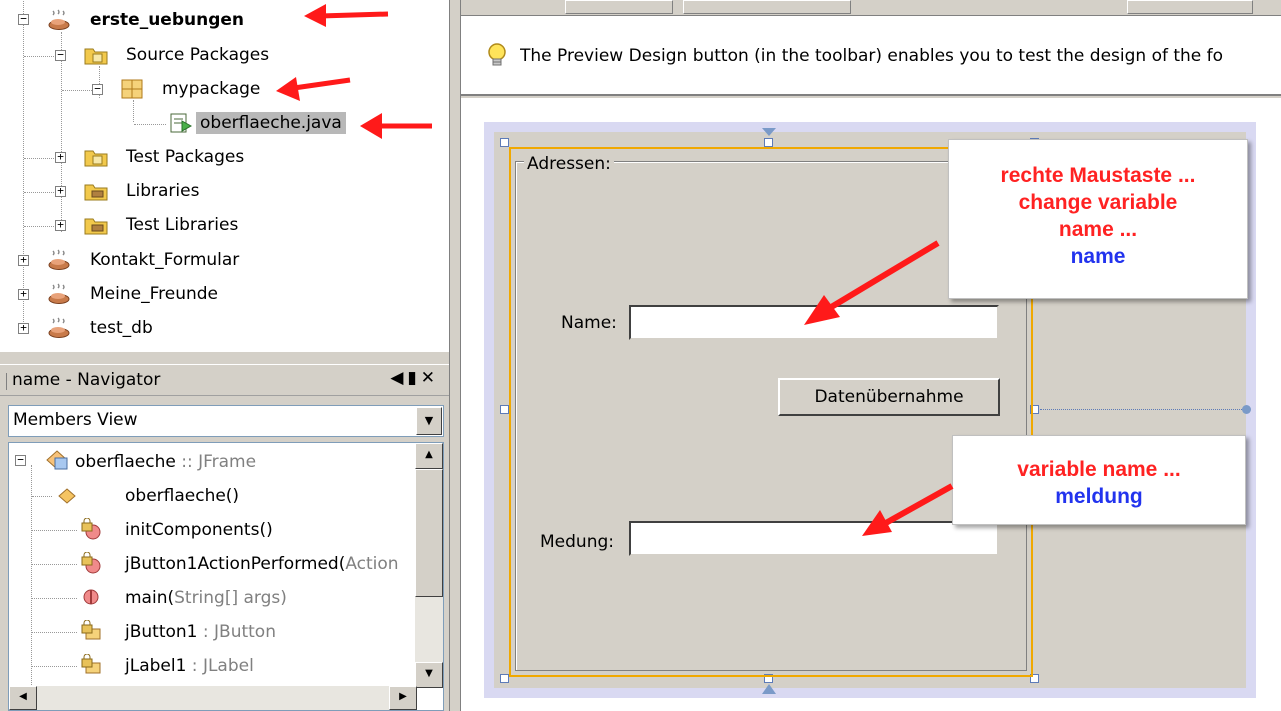  Describe the element at coordinates (430, 378) in the screenshot. I see `close-icon: ✕` at that location.